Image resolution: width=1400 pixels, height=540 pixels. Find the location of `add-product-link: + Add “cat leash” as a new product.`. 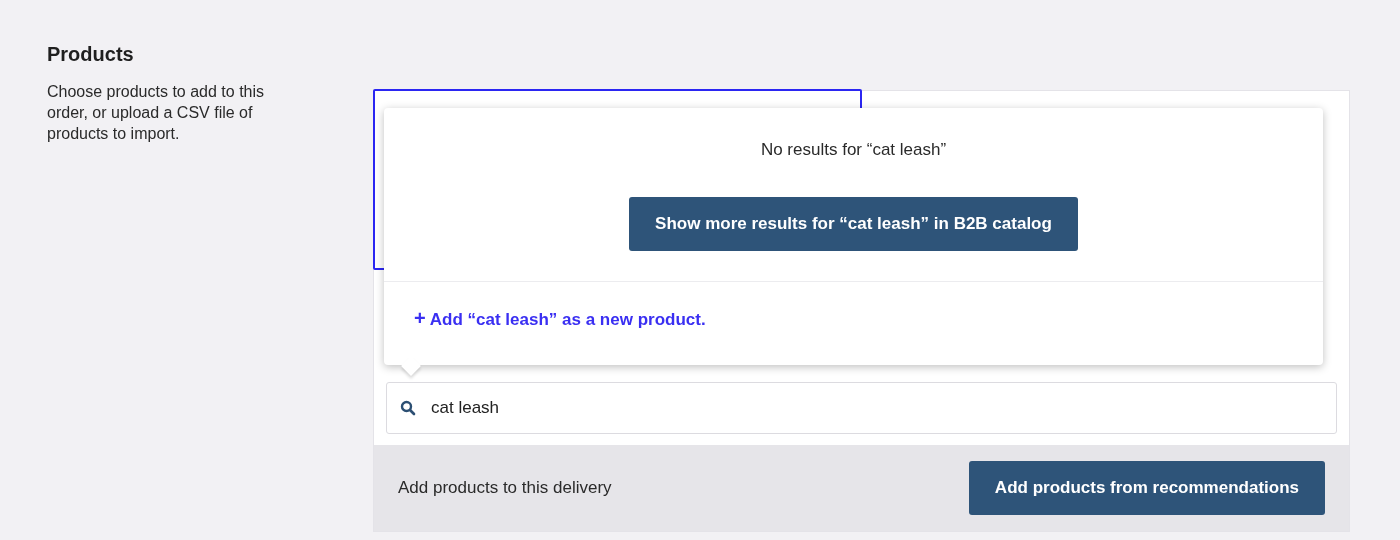

add-product-link: + Add “cat leash” as a new product. is located at coordinates (560, 319).